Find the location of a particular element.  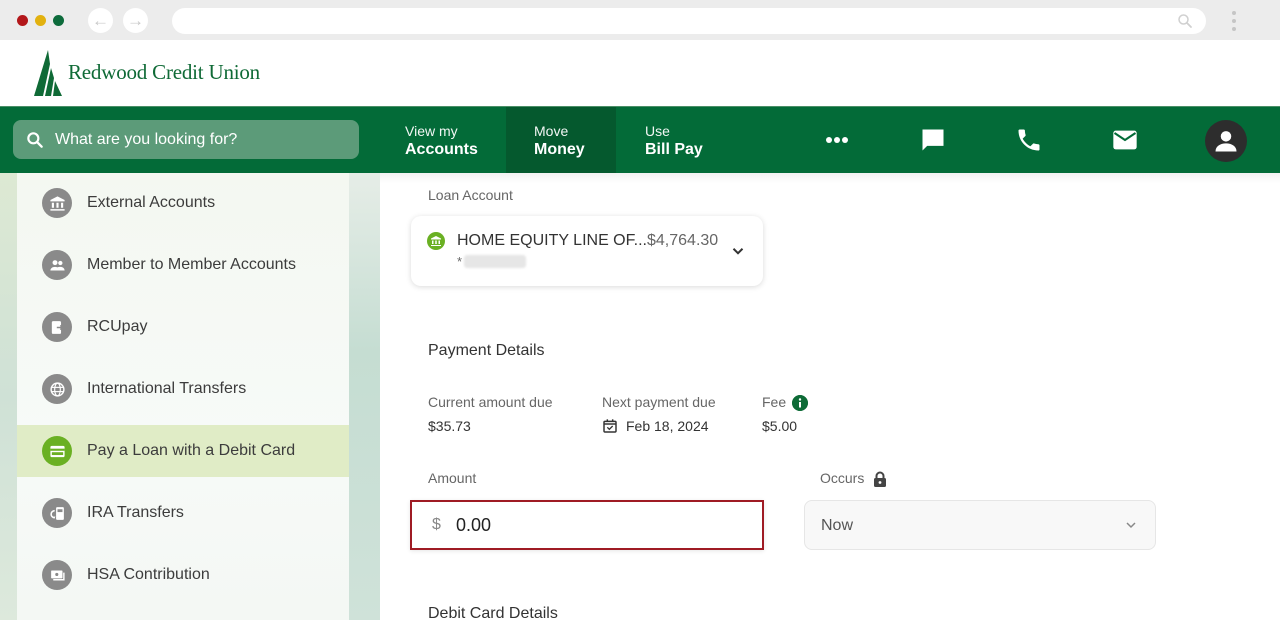

sidebar-item-ira-transfers: IRA Transfers is located at coordinates (183, 513).